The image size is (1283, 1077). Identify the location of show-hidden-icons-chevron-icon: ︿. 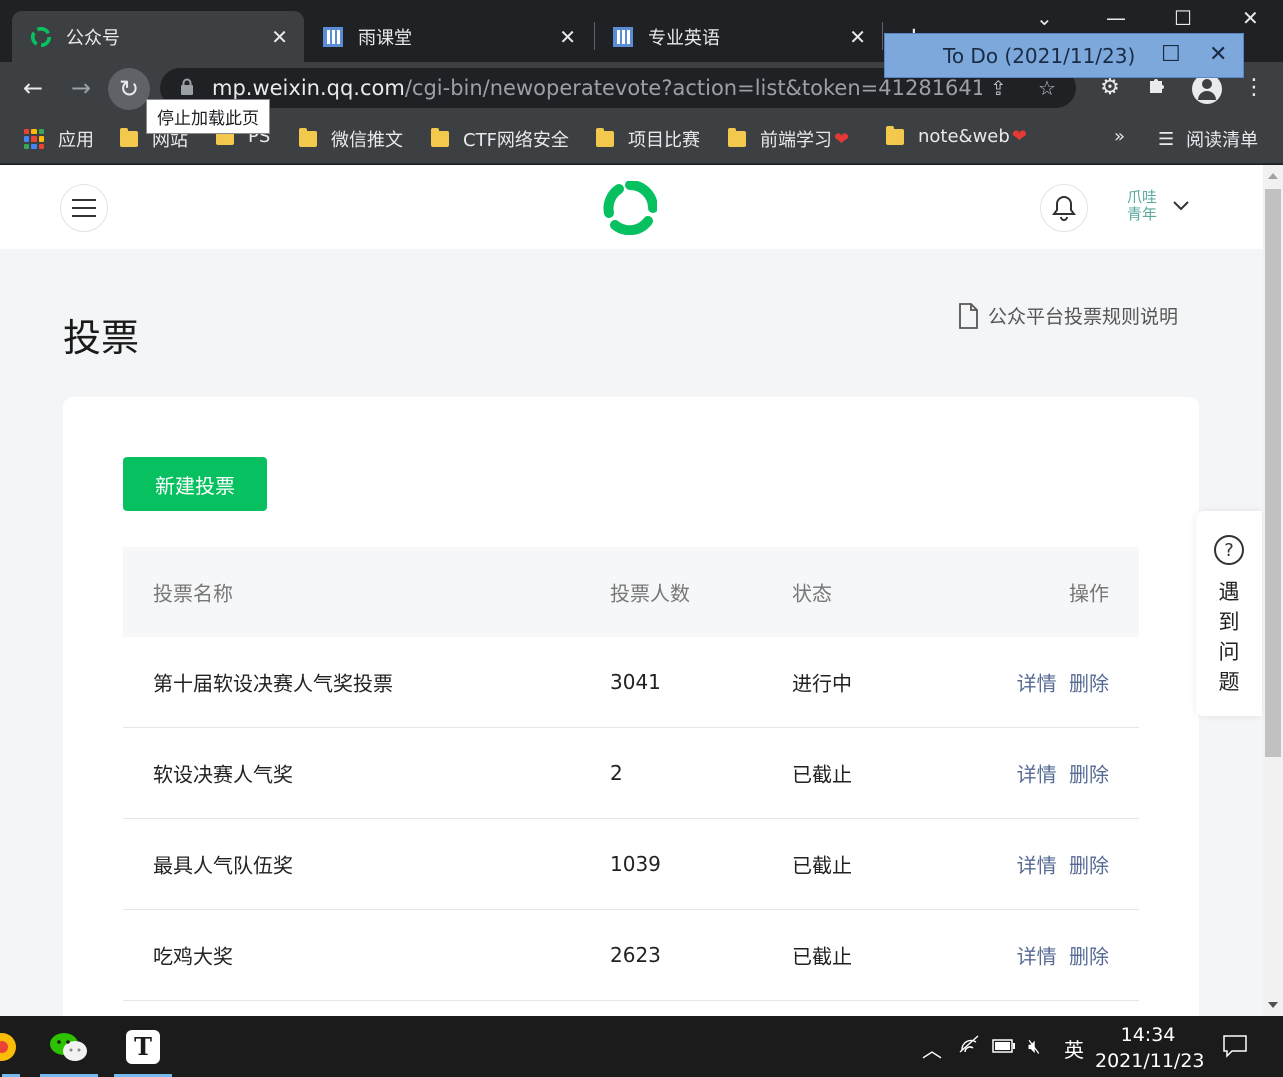
(932, 1048).